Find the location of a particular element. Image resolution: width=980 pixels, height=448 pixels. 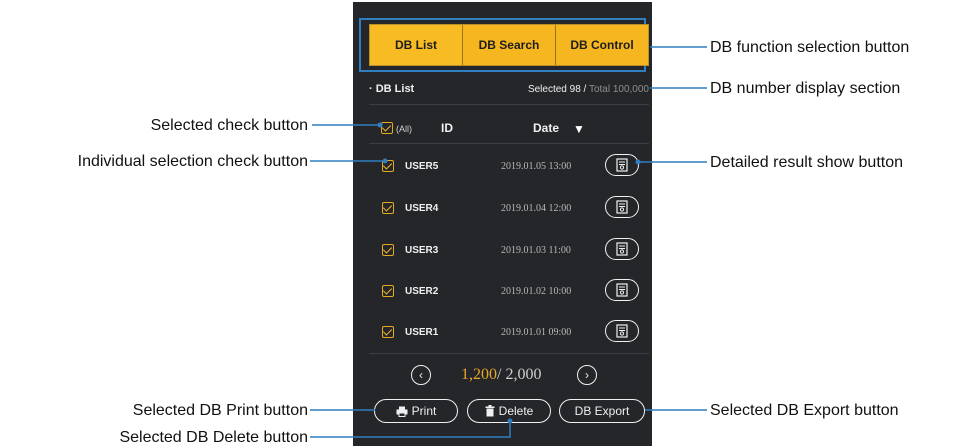

chevron-right-icon: › is located at coordinates (587, 375).